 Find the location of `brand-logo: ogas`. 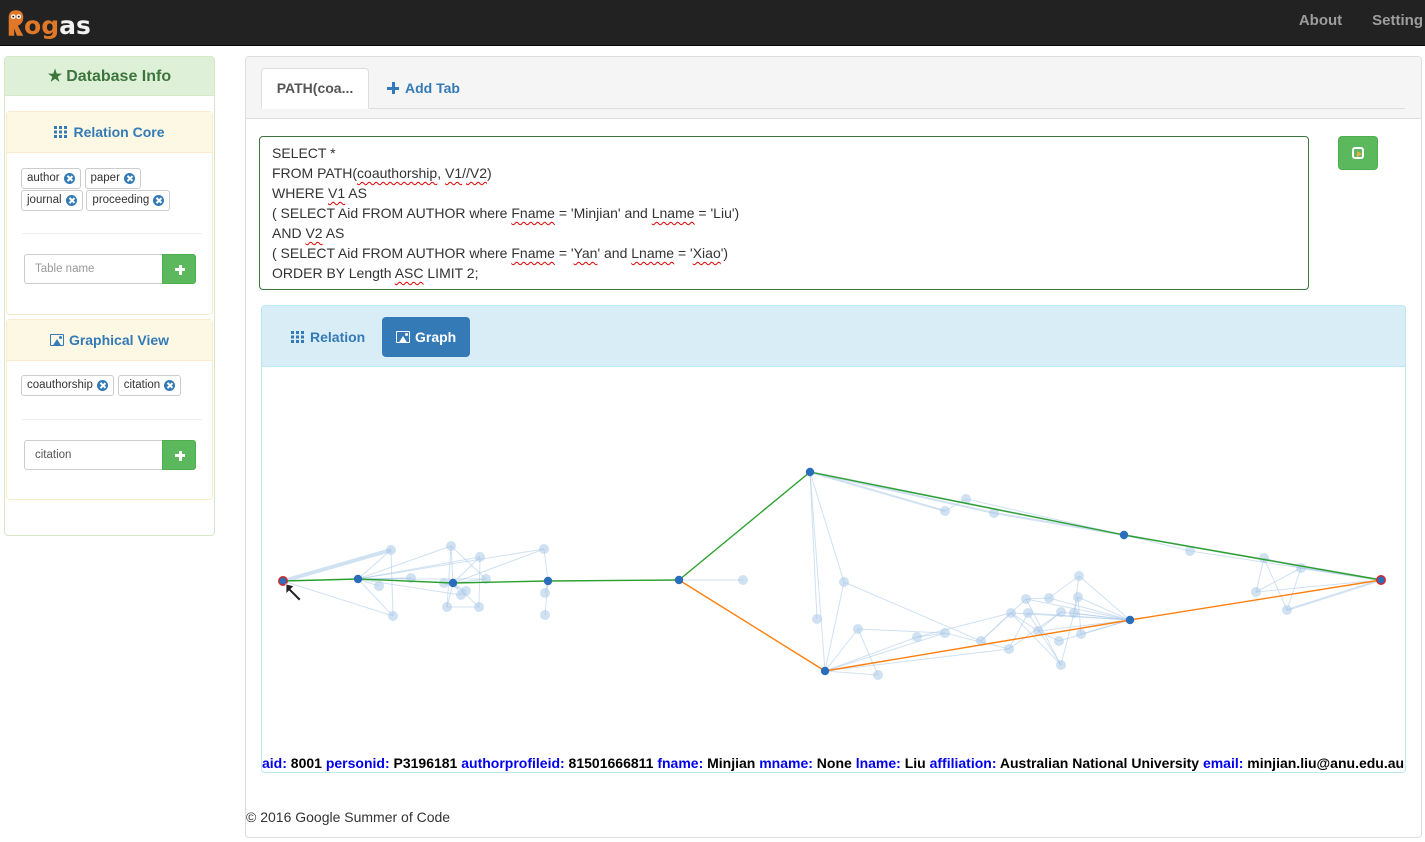

brand-logo: ogas is located at coordinates (48, 23).